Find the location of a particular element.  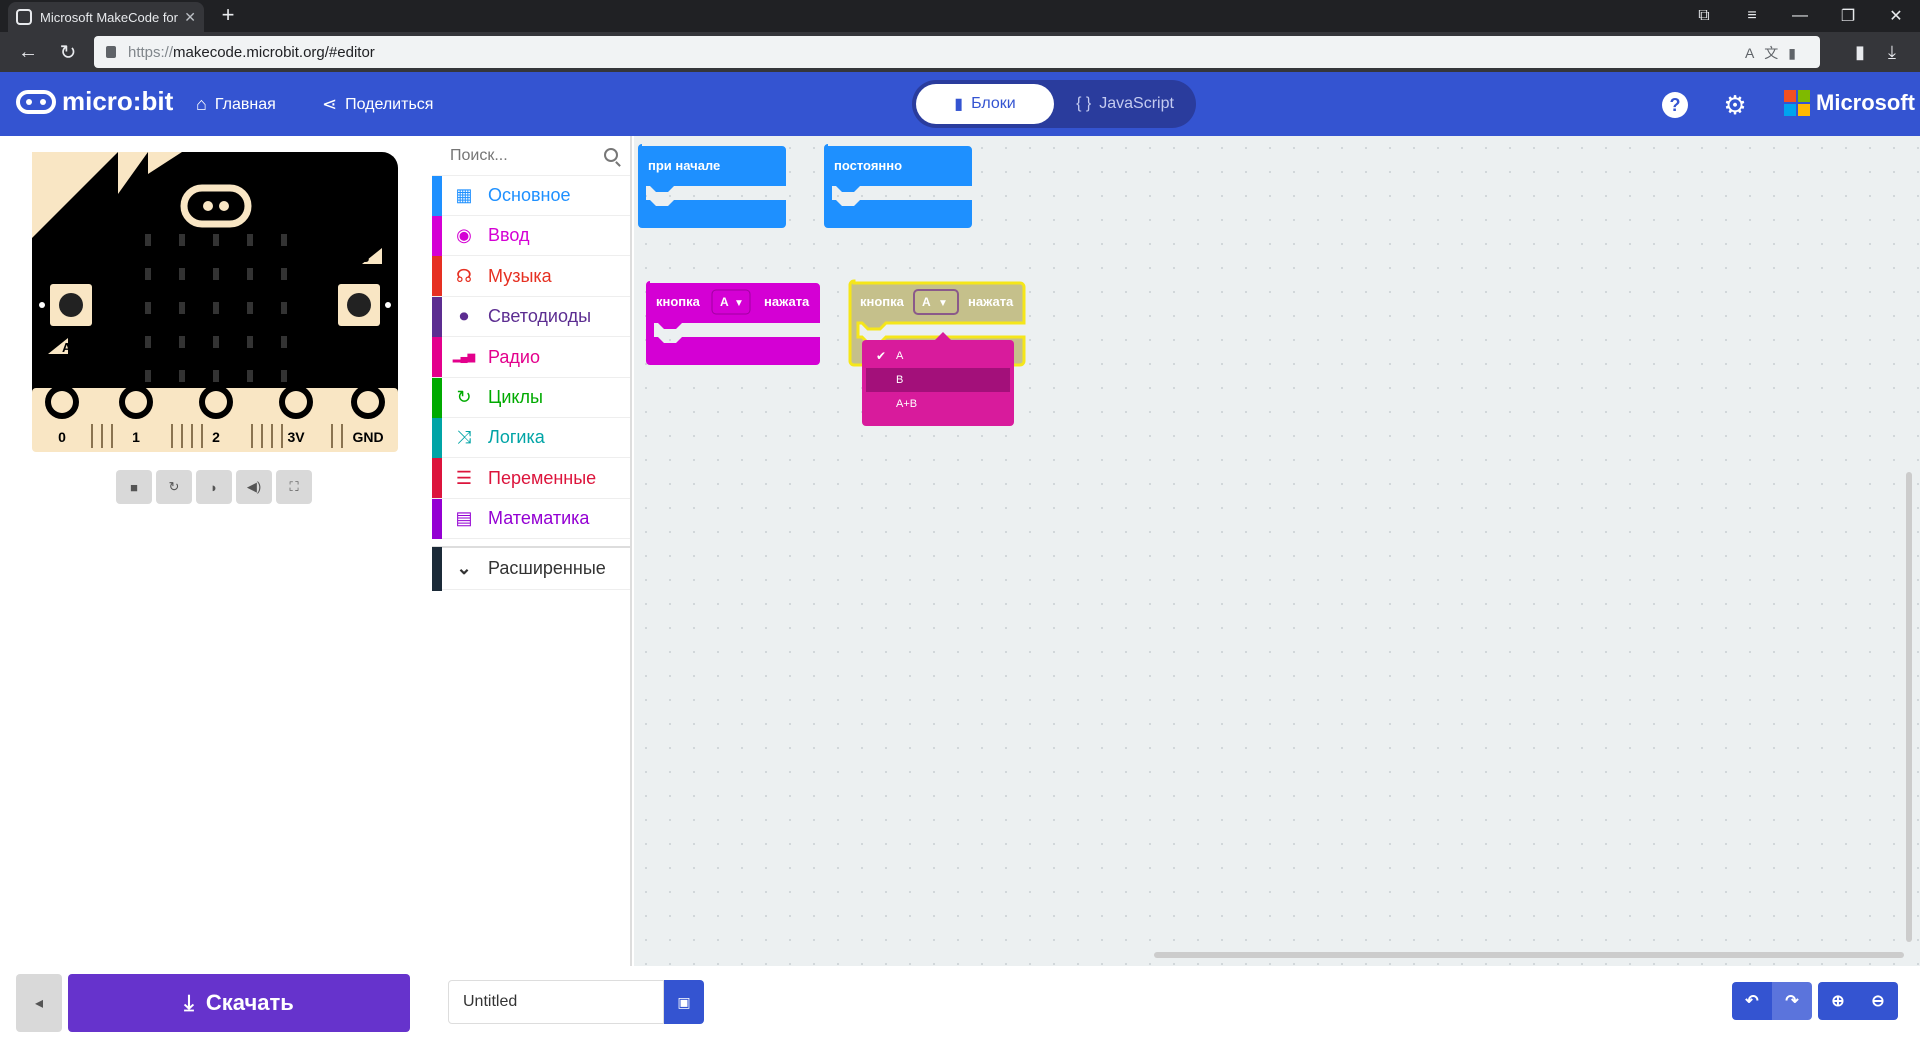

button-block-prefix: кнопка is located at coordinates (678, 301).